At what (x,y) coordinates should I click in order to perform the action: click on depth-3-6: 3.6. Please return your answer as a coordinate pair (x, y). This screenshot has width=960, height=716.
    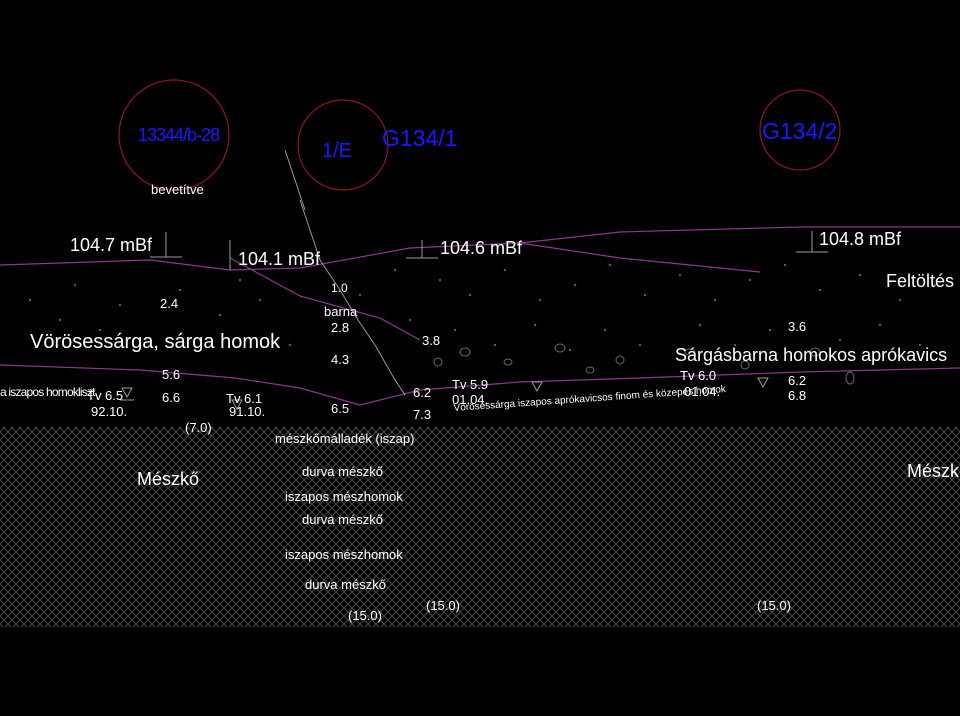
    Looking at the image, I should click on (797, 326).